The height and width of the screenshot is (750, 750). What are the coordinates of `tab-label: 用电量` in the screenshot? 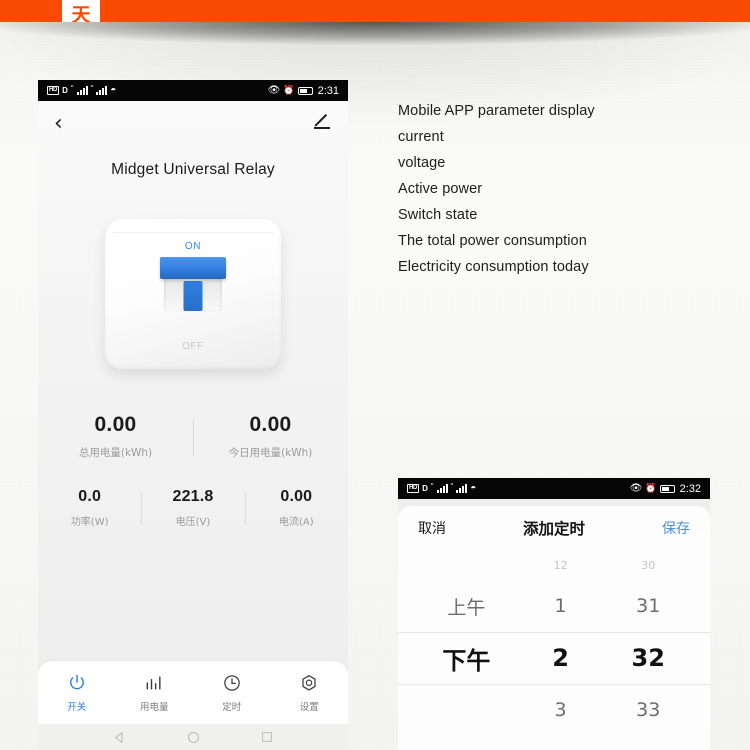 It's located at (154, 707).